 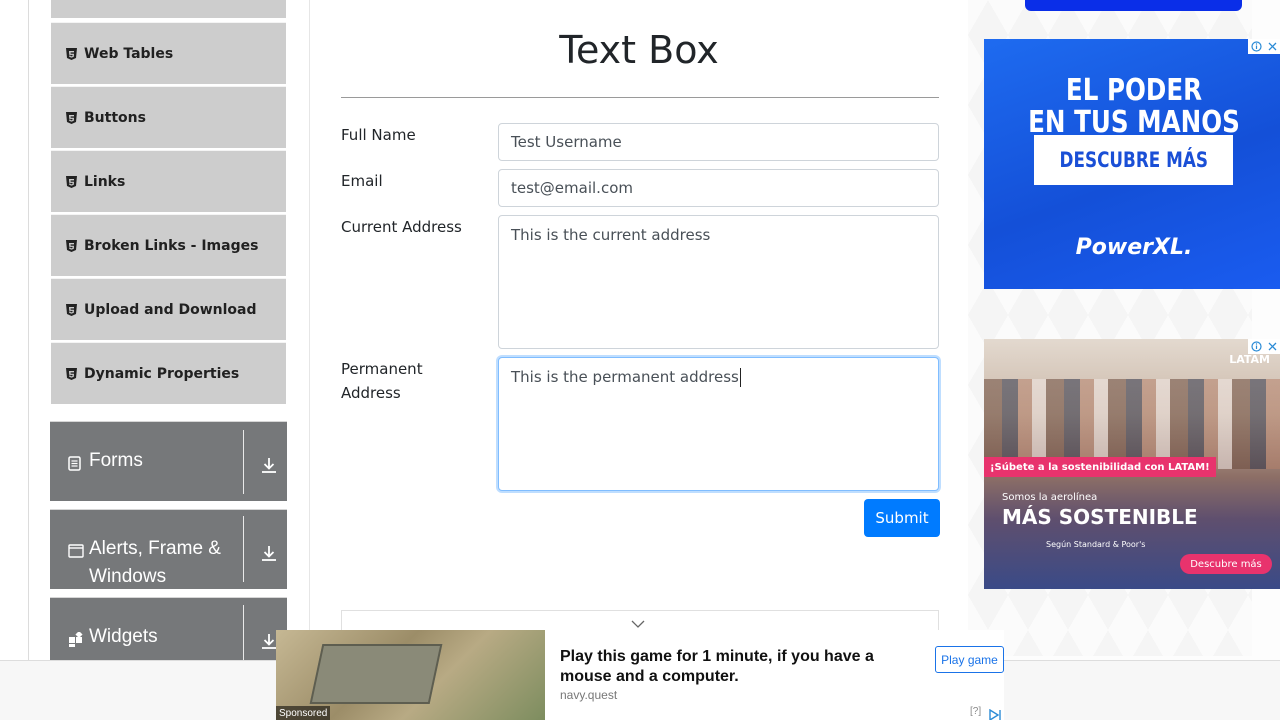 I want to click on sponsored-label: Sponsored, so click(x=303, y=713).